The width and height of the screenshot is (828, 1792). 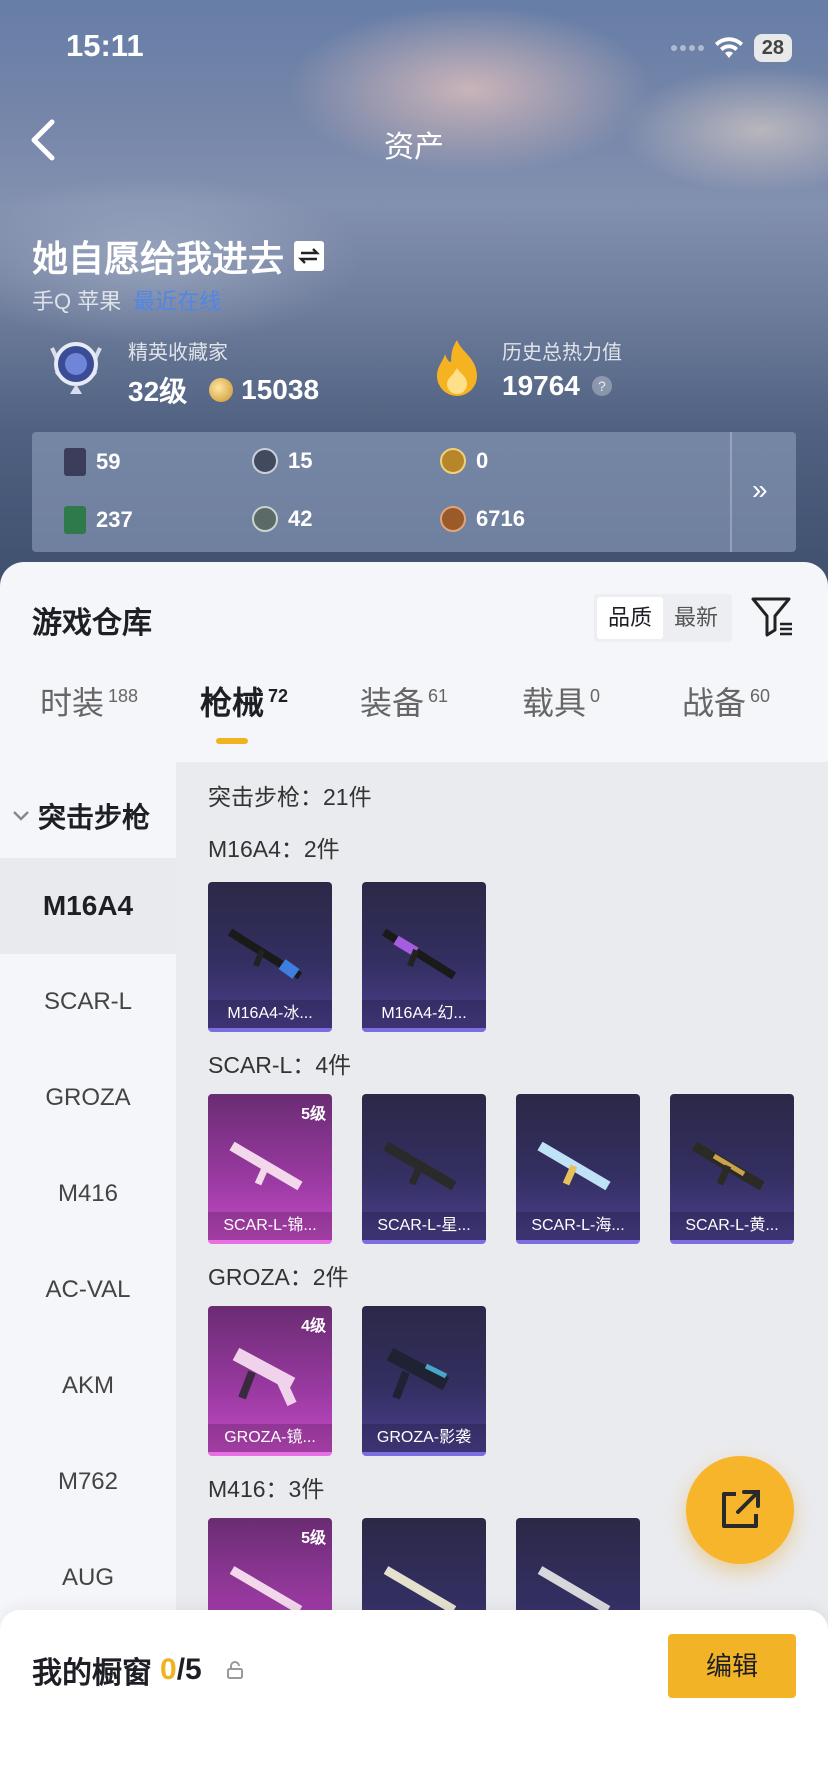 I want to click on page-title: 资产, so click(x=414, y=147).